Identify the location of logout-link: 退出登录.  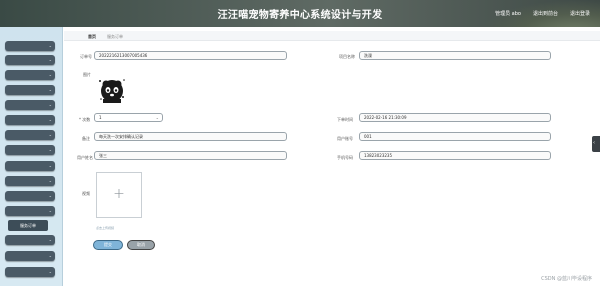
(580, 13).